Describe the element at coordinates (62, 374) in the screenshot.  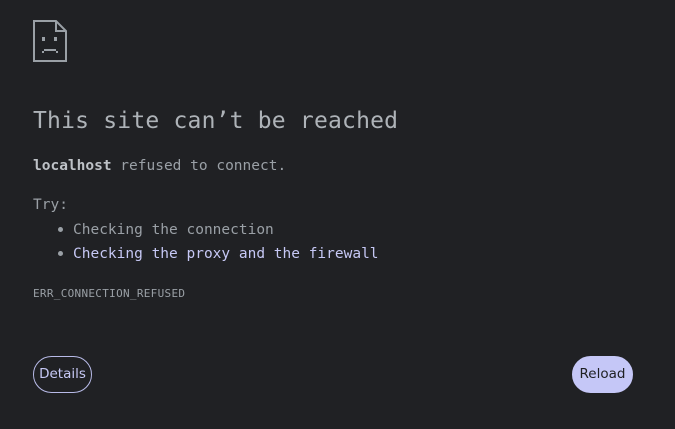
I see `details-button: Details` at that location.